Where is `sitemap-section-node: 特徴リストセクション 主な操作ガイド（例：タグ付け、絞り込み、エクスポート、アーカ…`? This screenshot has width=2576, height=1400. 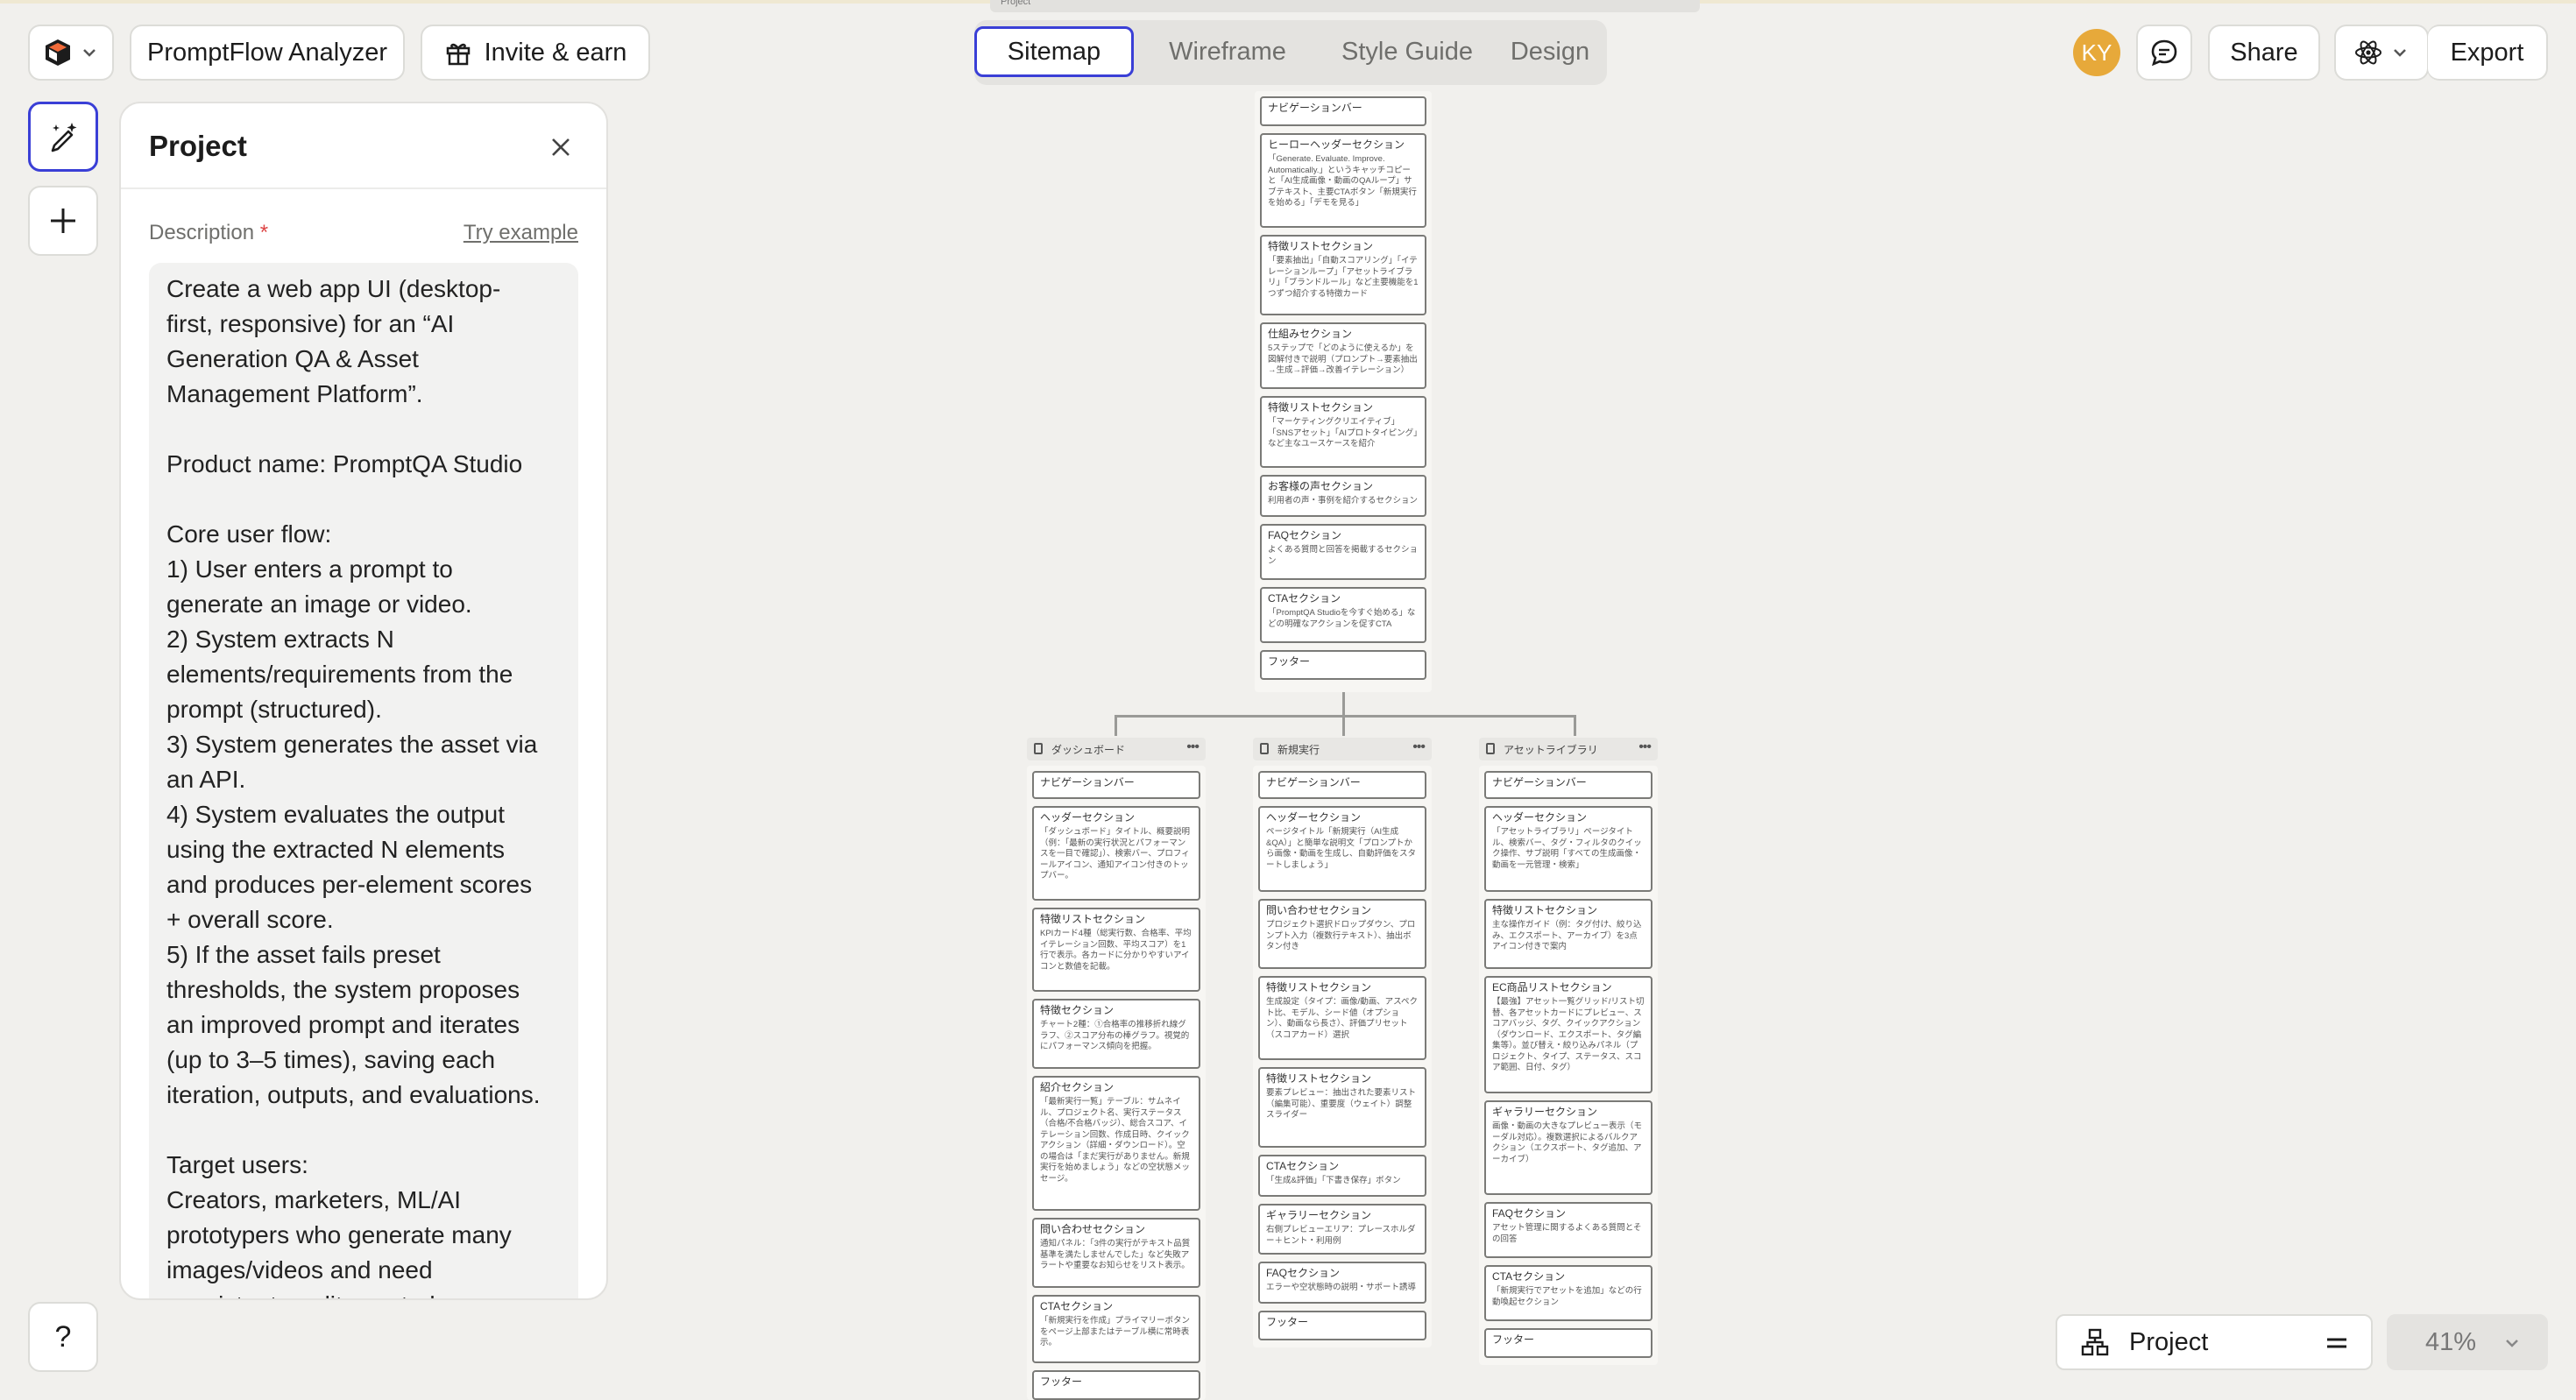 sitemap-section-node: 特徴リストセクション 主な操作ガイド（例：タグ付け、絞り込み、エクスポート、アーカ… is located at coordinates (1568, 934).